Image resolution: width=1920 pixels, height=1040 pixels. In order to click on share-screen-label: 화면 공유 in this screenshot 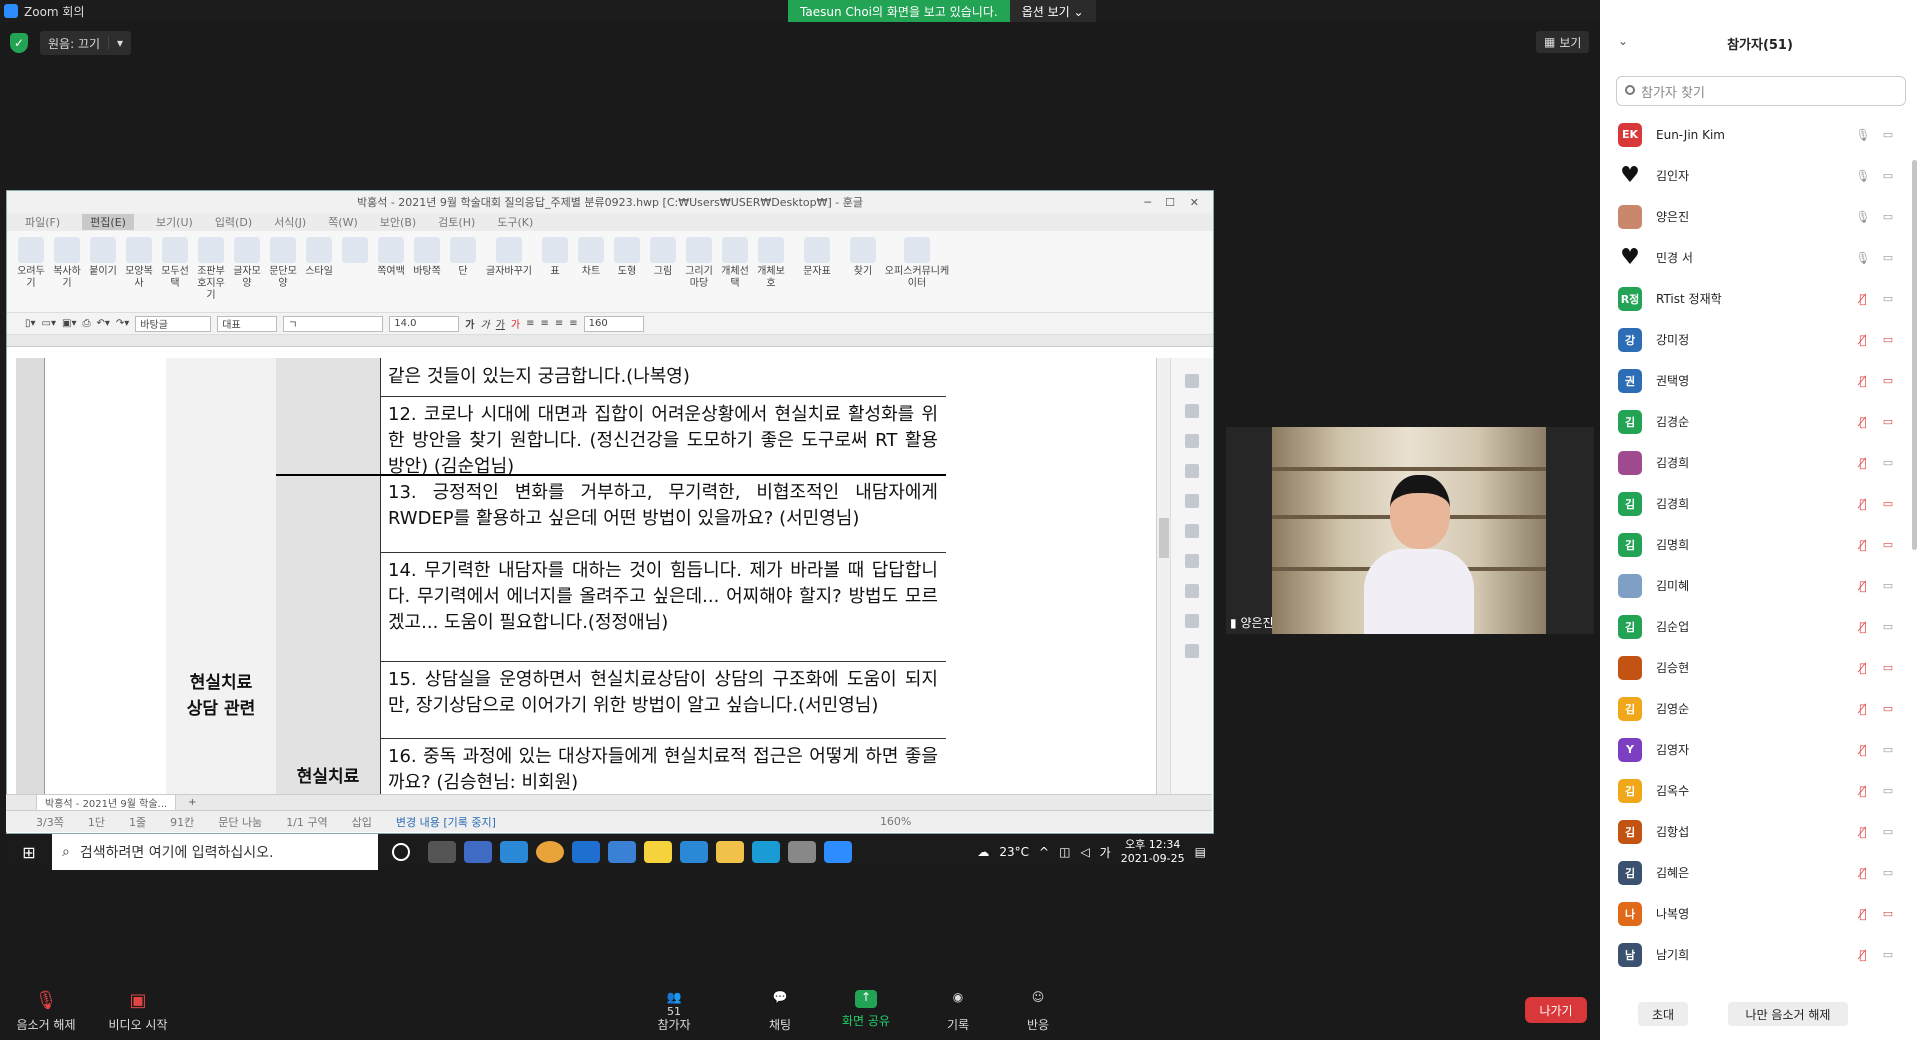, I will do `click(866, 1021)`.